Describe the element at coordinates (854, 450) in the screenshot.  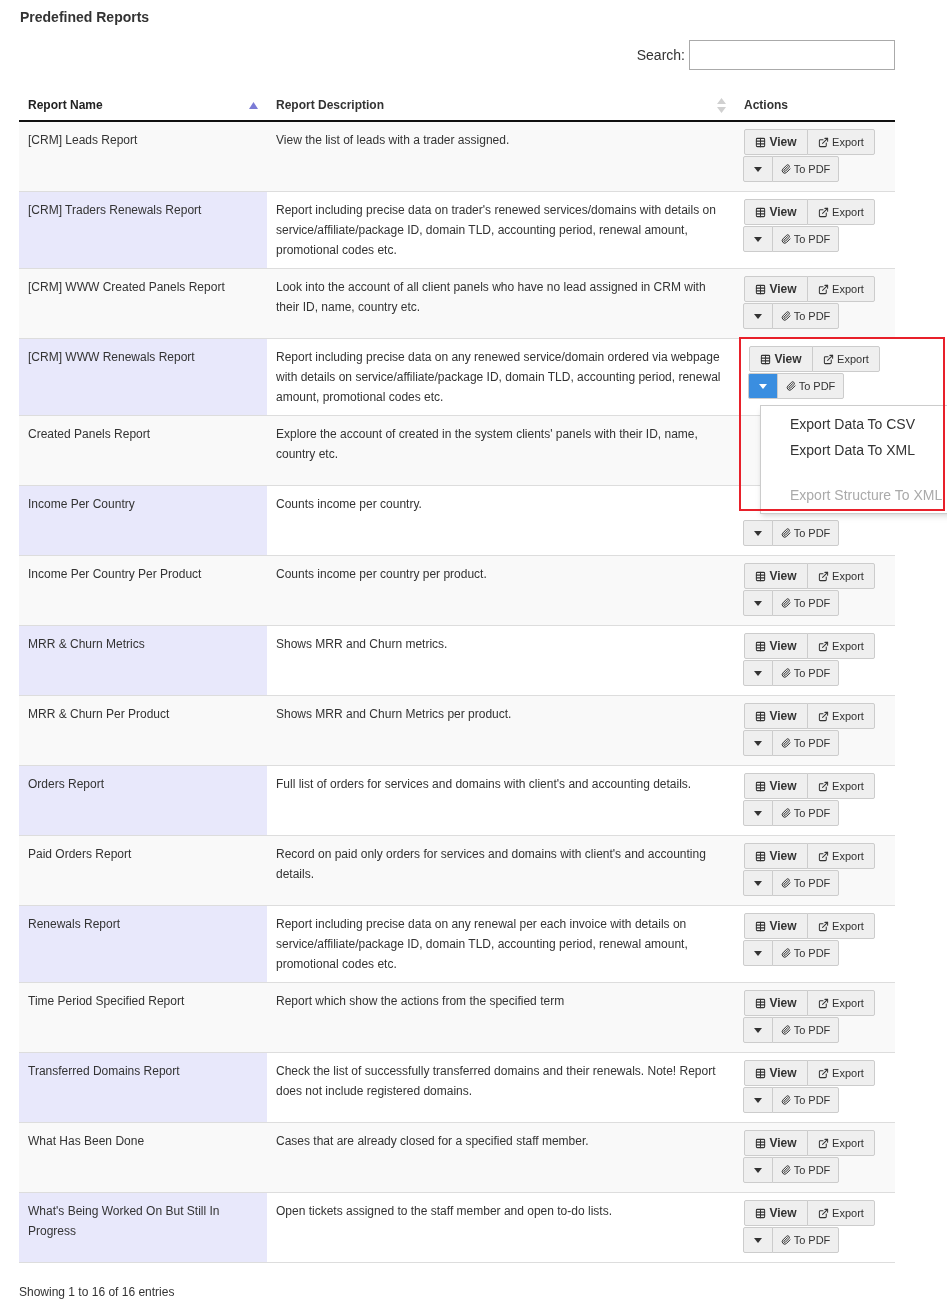
I see `menu-item: Export Data To XML` at that location.